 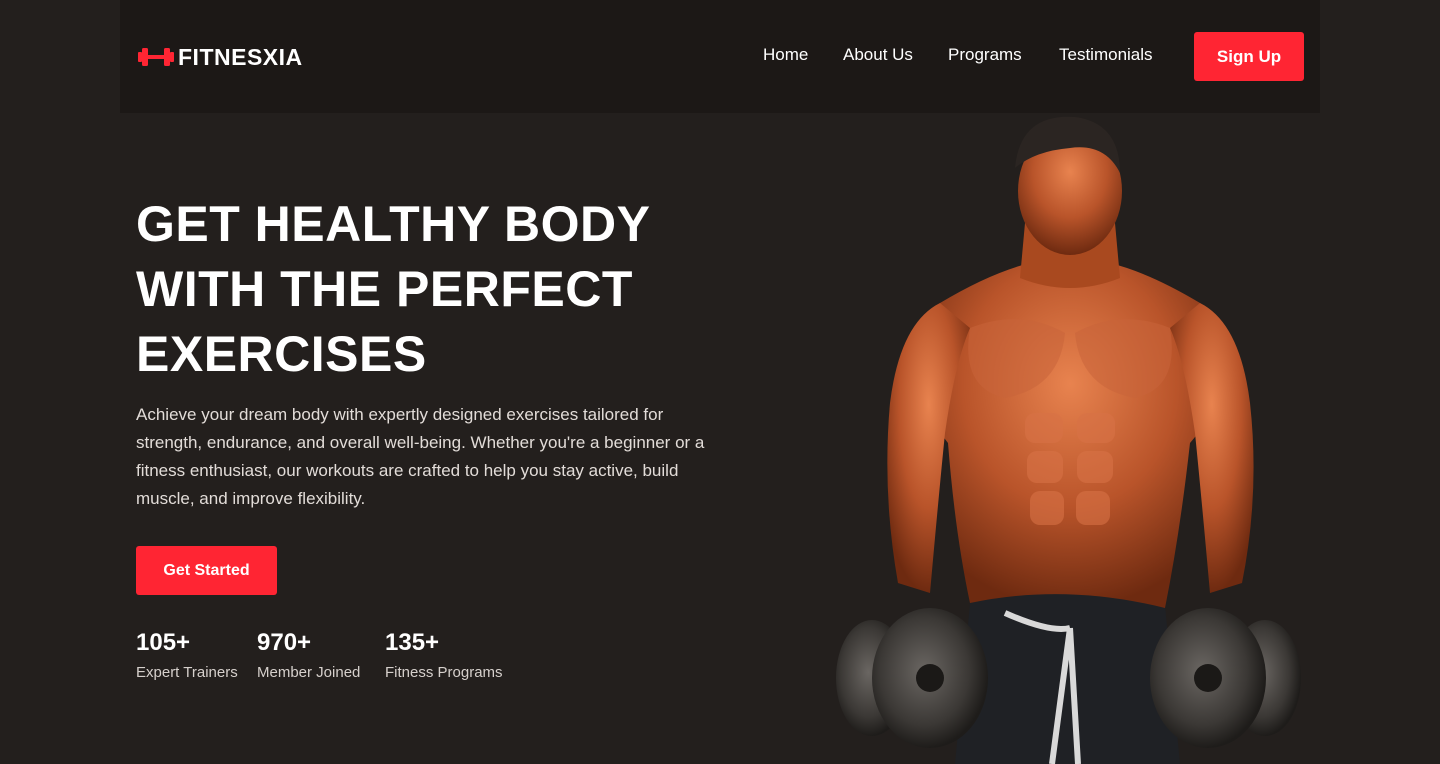 I want to click on brand-name: FITNESXIA, so click(x=240, y=56).